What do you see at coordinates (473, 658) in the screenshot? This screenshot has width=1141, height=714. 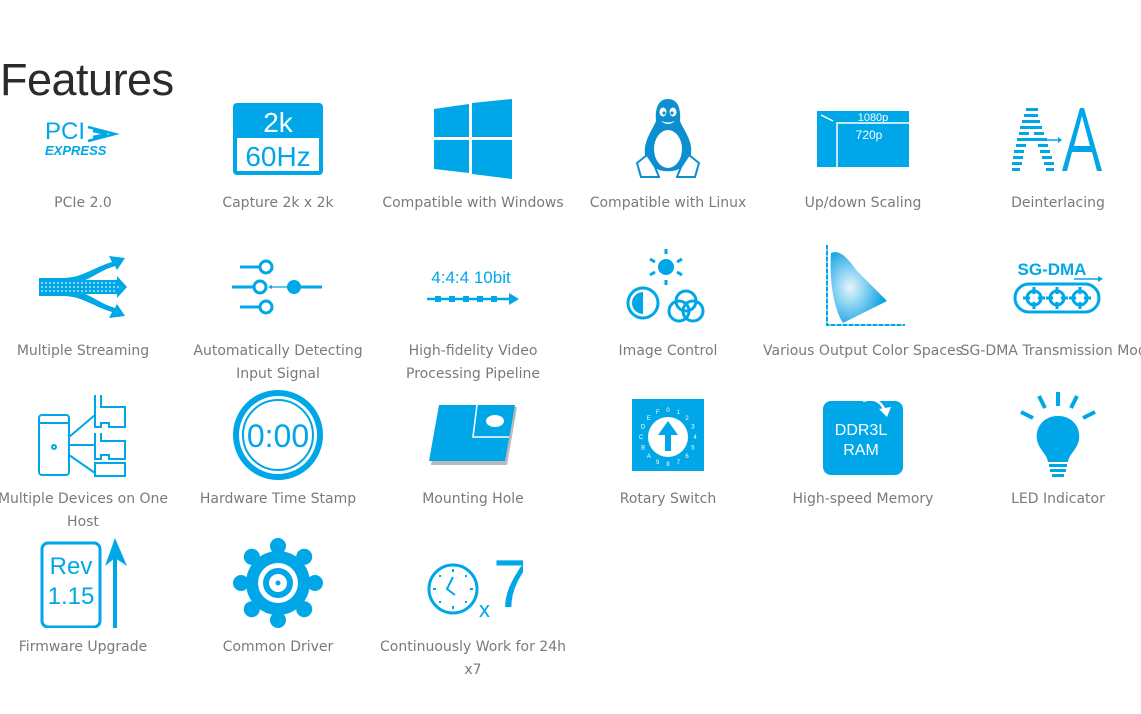 I see `feature-label: Continuously Work for 24h x7` at bounding box center [473, 658].